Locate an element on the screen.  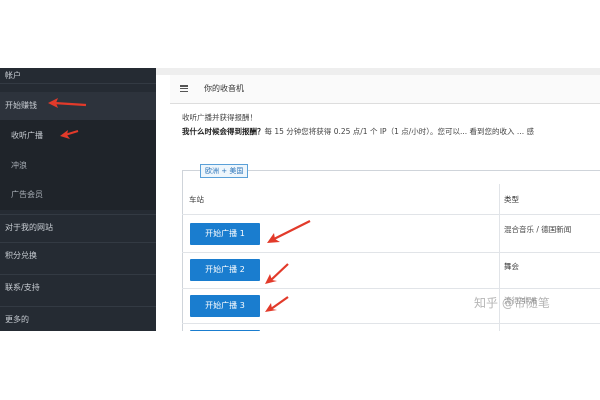
panel-title: 你的收音机 is located at coordinates (224, 88).